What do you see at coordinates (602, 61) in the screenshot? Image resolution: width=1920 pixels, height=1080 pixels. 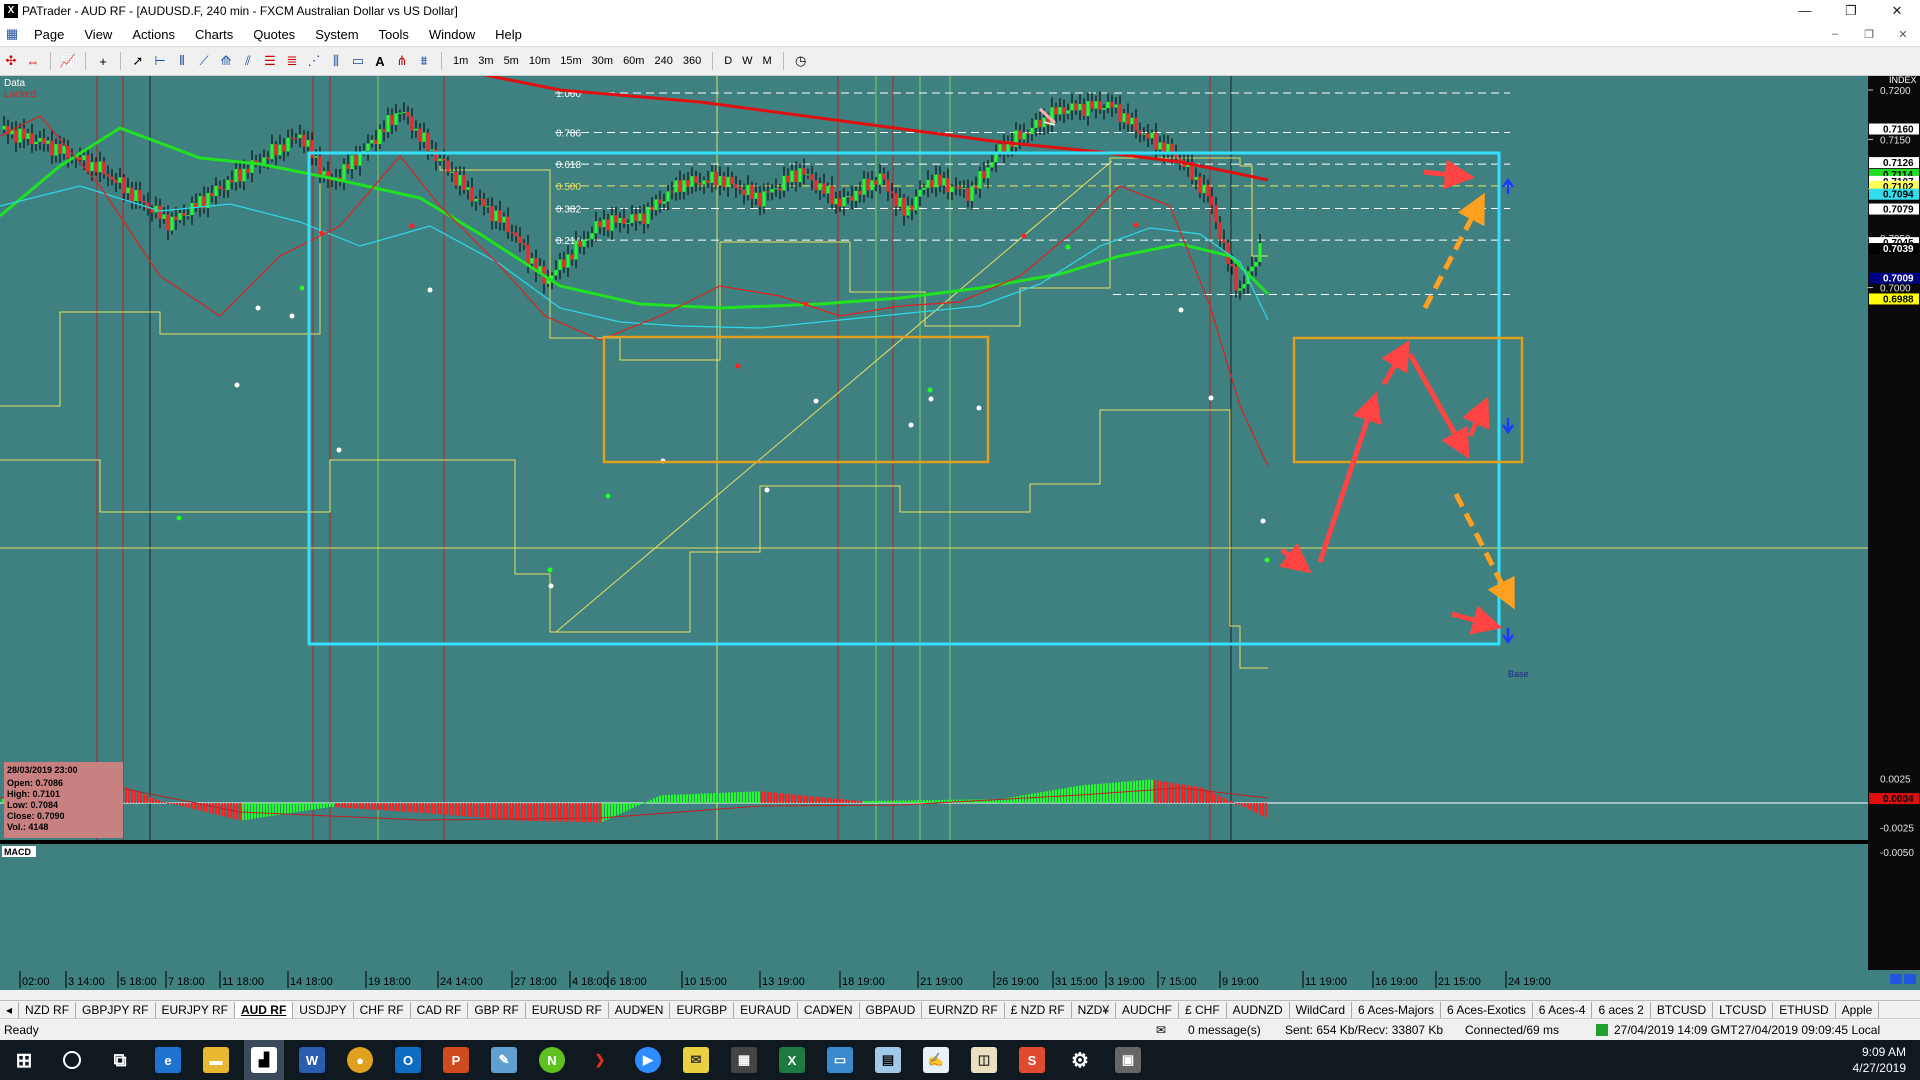 I see `timeframe-30m: 30m` at bounding box center [602, 61].